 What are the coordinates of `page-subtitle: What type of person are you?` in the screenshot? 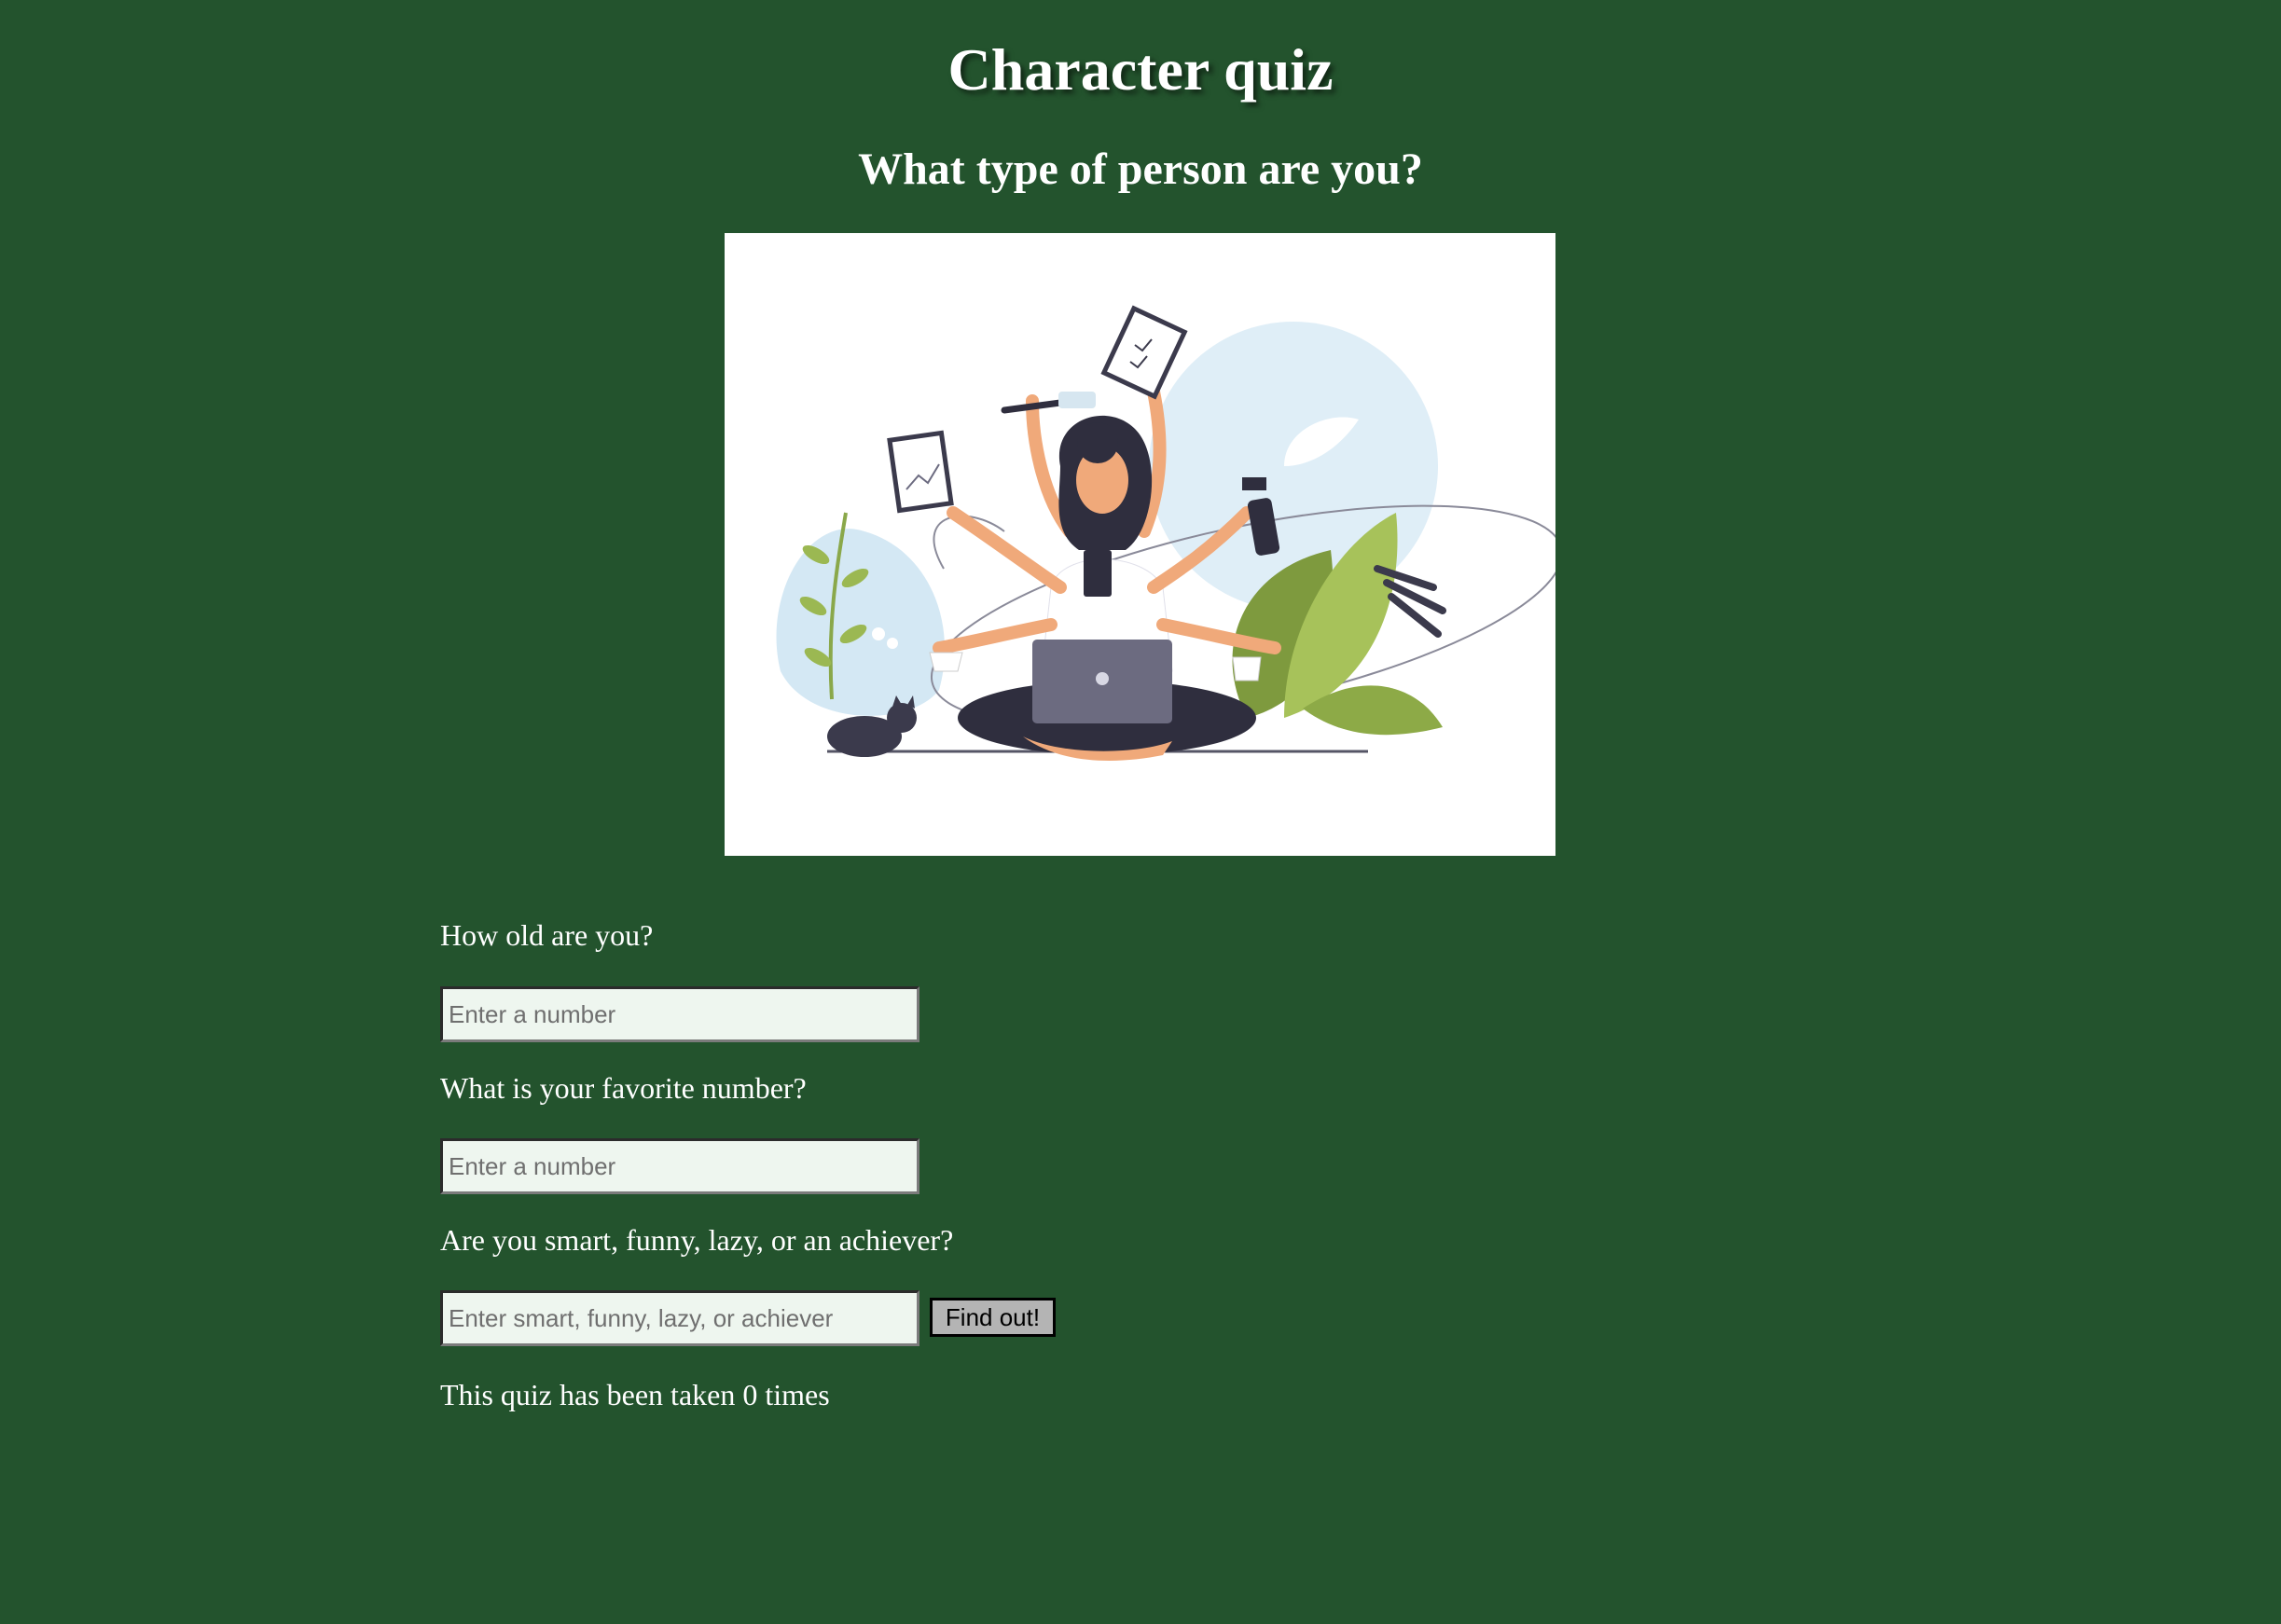 It's located at (1140, 169).